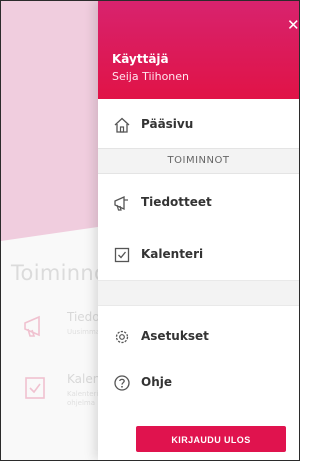  What do you see at coordinates (151, 76) in the screenshot?
I see `user-name: Seija Tiihonen` at bounding box center [151, 76].